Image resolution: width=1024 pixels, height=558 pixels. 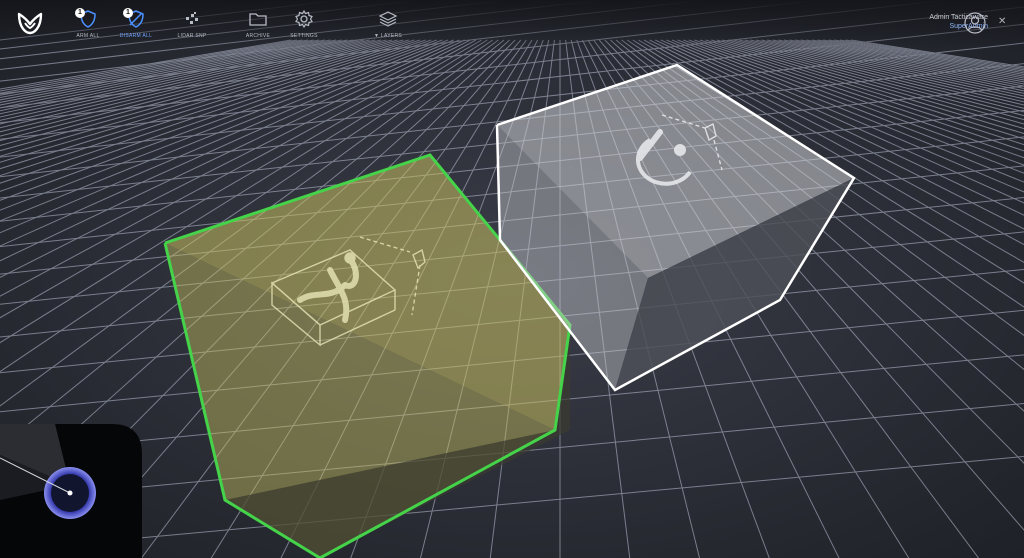 I want to click on disarm-all-badge: 1, so click(x=128, y=13).